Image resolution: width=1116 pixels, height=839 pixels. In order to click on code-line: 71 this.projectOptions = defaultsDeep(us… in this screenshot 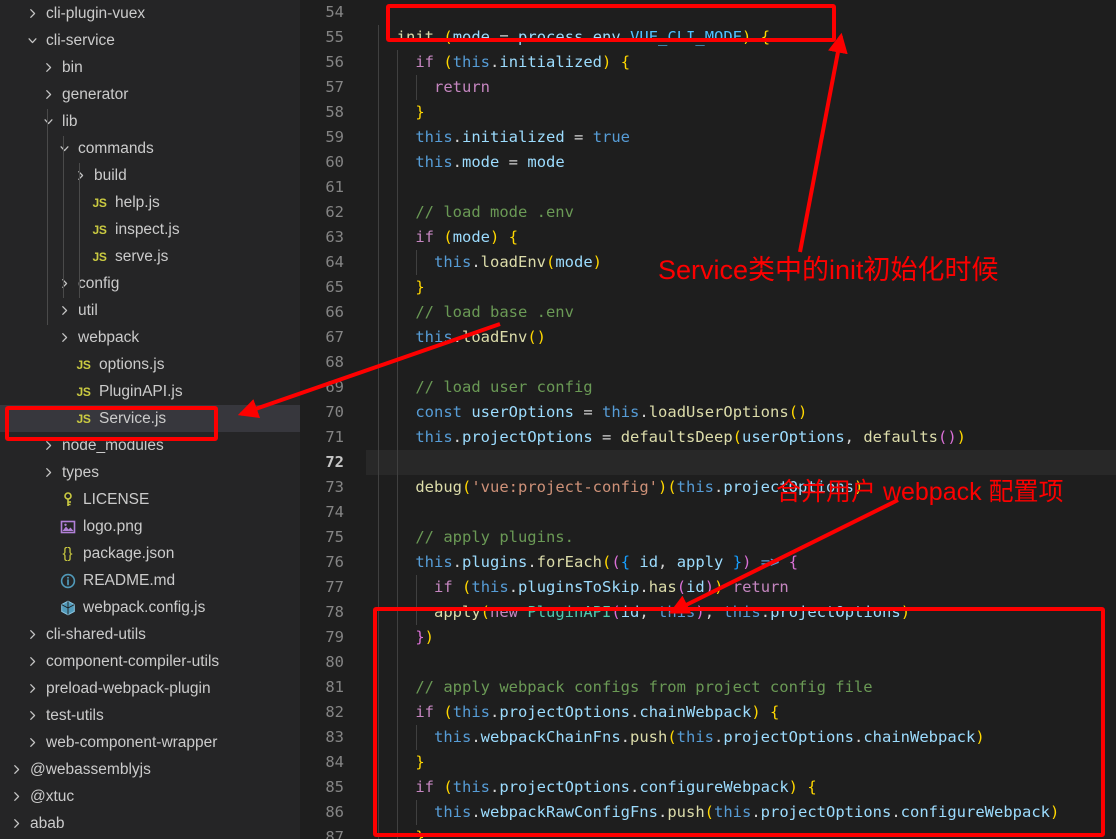, I will do `click(708, 437)`.